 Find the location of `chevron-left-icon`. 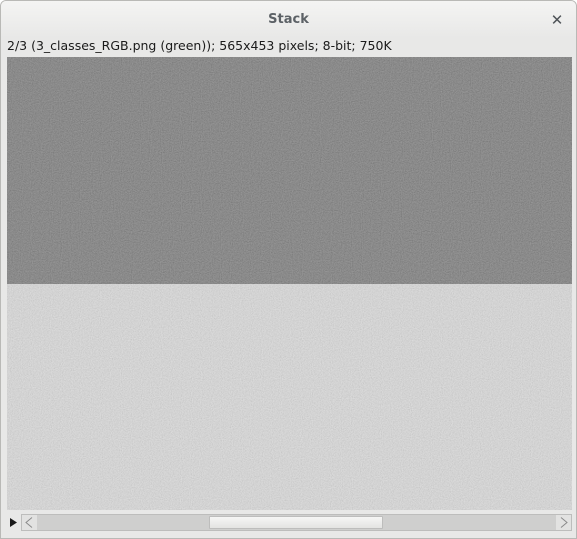

chevron-left-icon is located at coordinates (29, 522).